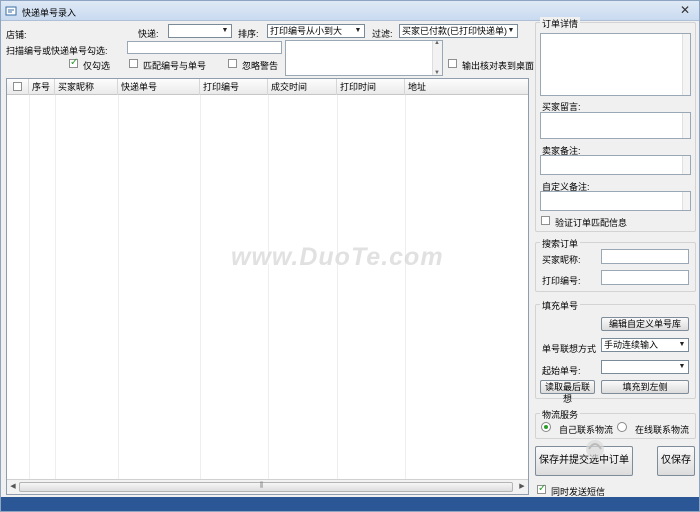  Describe the element at coordinates (260, 66) in the screenshot. I see `ignore-warning-label: 忽略警告` at that location.